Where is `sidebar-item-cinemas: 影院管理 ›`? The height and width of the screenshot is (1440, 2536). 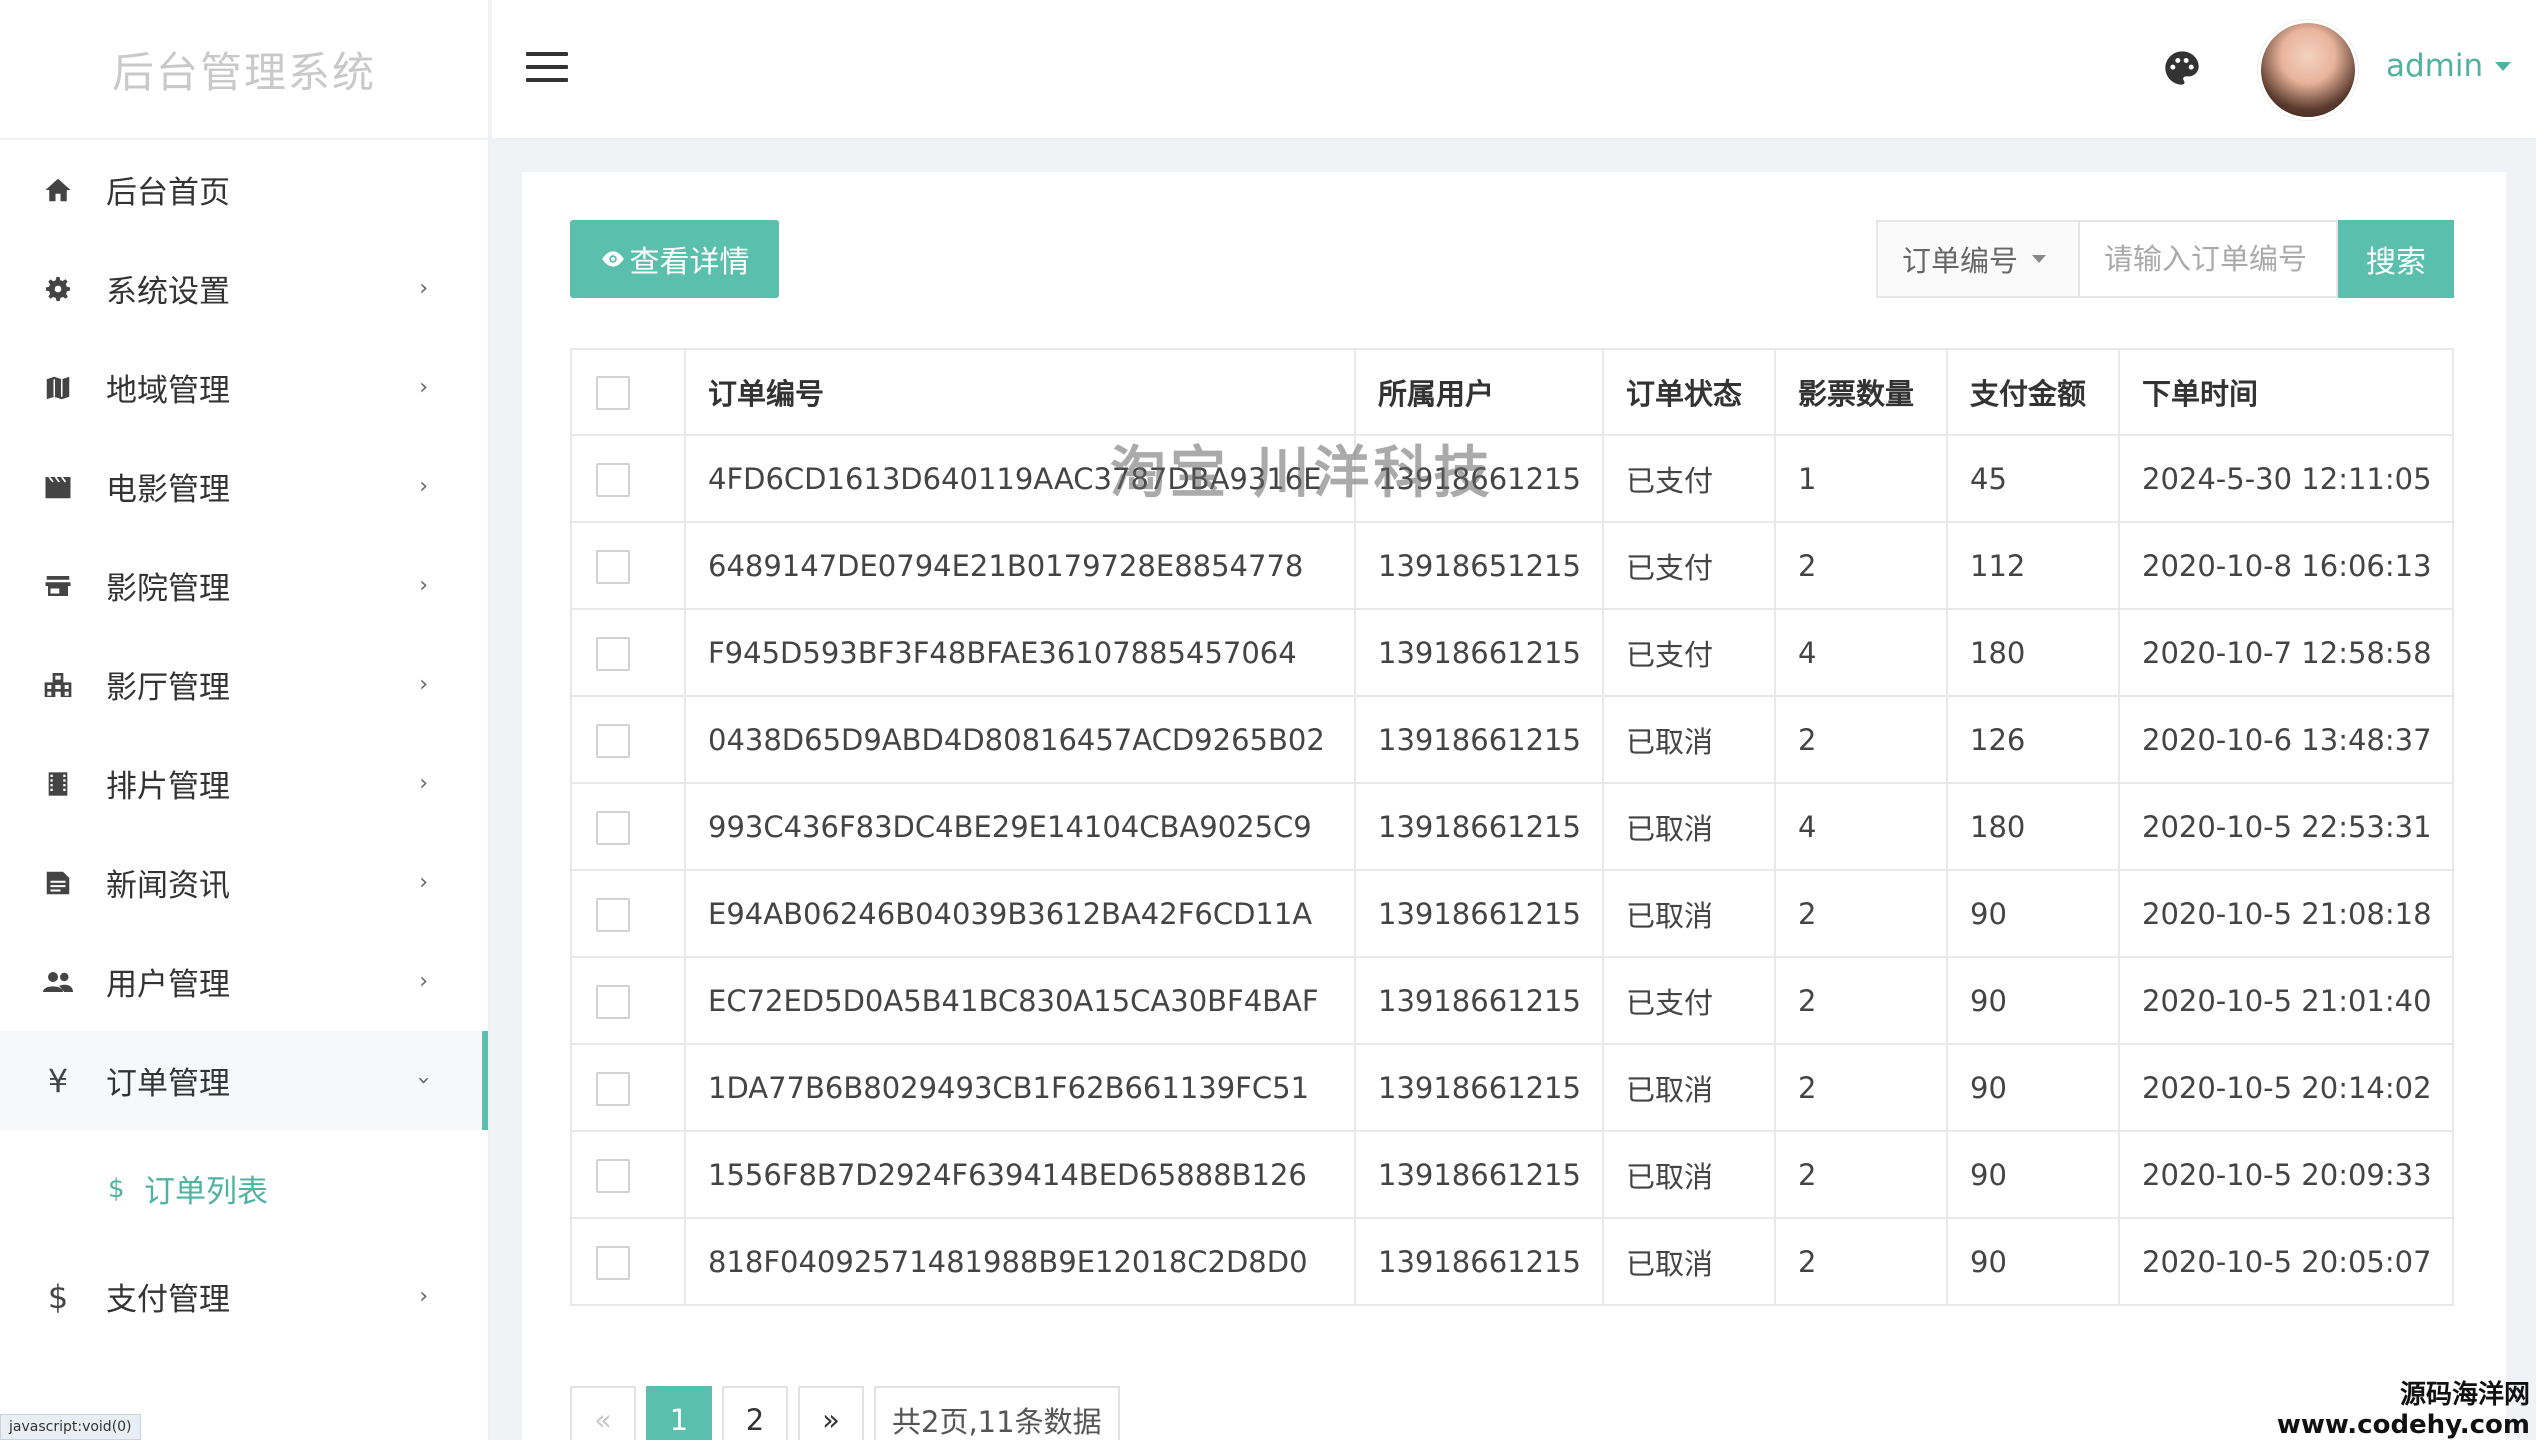 sidebar-item-cinemas: 影院管理 › is located at coordinates (244, 585).